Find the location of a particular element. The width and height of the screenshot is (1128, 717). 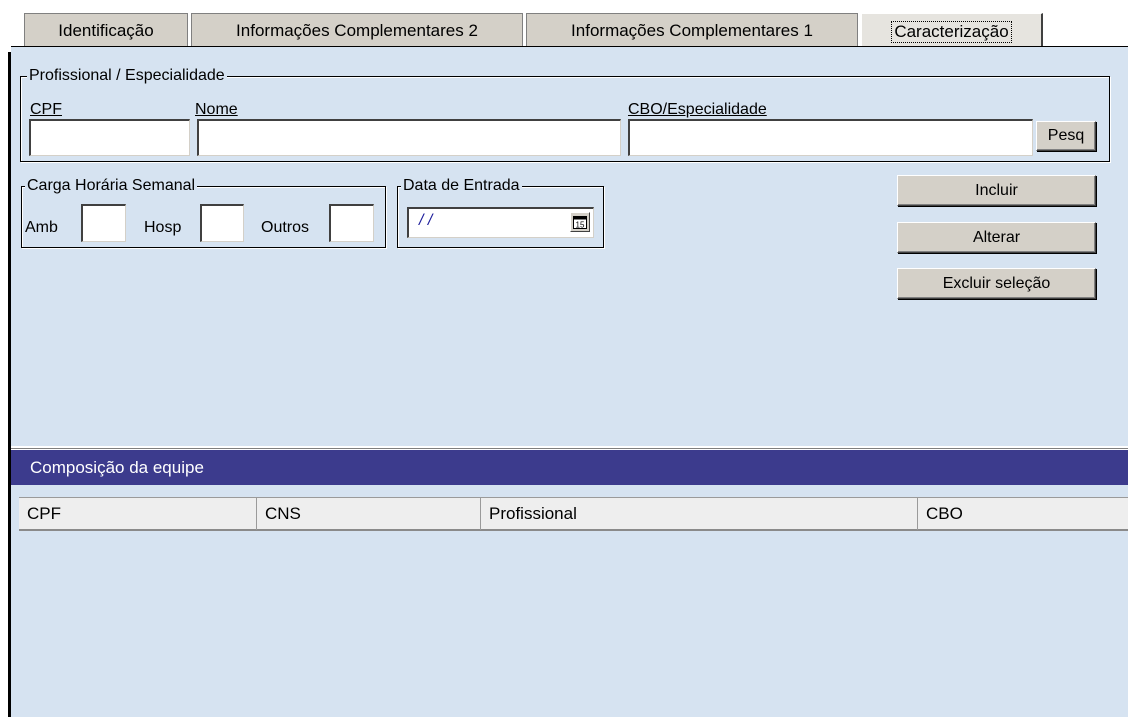

hosp-label: Hosp is located at coordinates (163, 227).